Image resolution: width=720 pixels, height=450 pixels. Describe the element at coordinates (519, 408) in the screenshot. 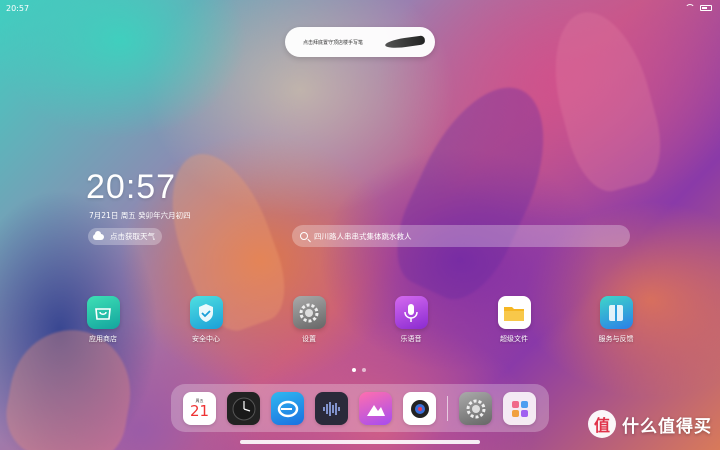

I see `app-folder-icon` at that location.